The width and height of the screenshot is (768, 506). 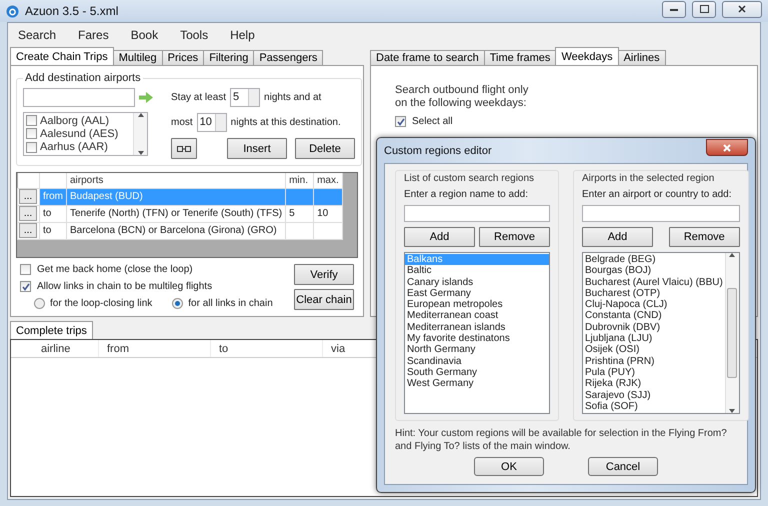 What do you see at coordinates (587, 56) in the screenshot?
I see `tab: Weekdays` at bounding box center [587, 56].